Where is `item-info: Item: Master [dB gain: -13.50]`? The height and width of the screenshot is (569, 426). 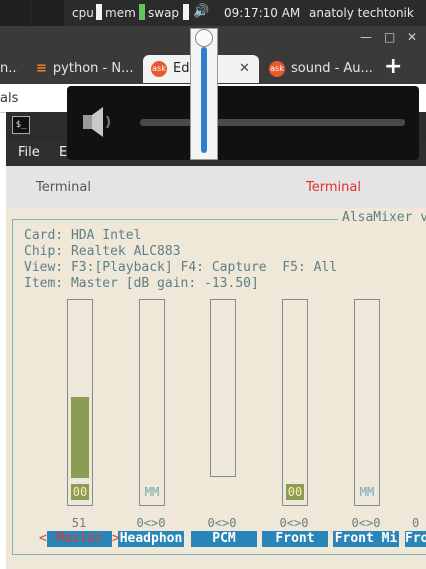 item-info: Item: Master [dB gain: -13.50] is located at coordinates (141, 283).